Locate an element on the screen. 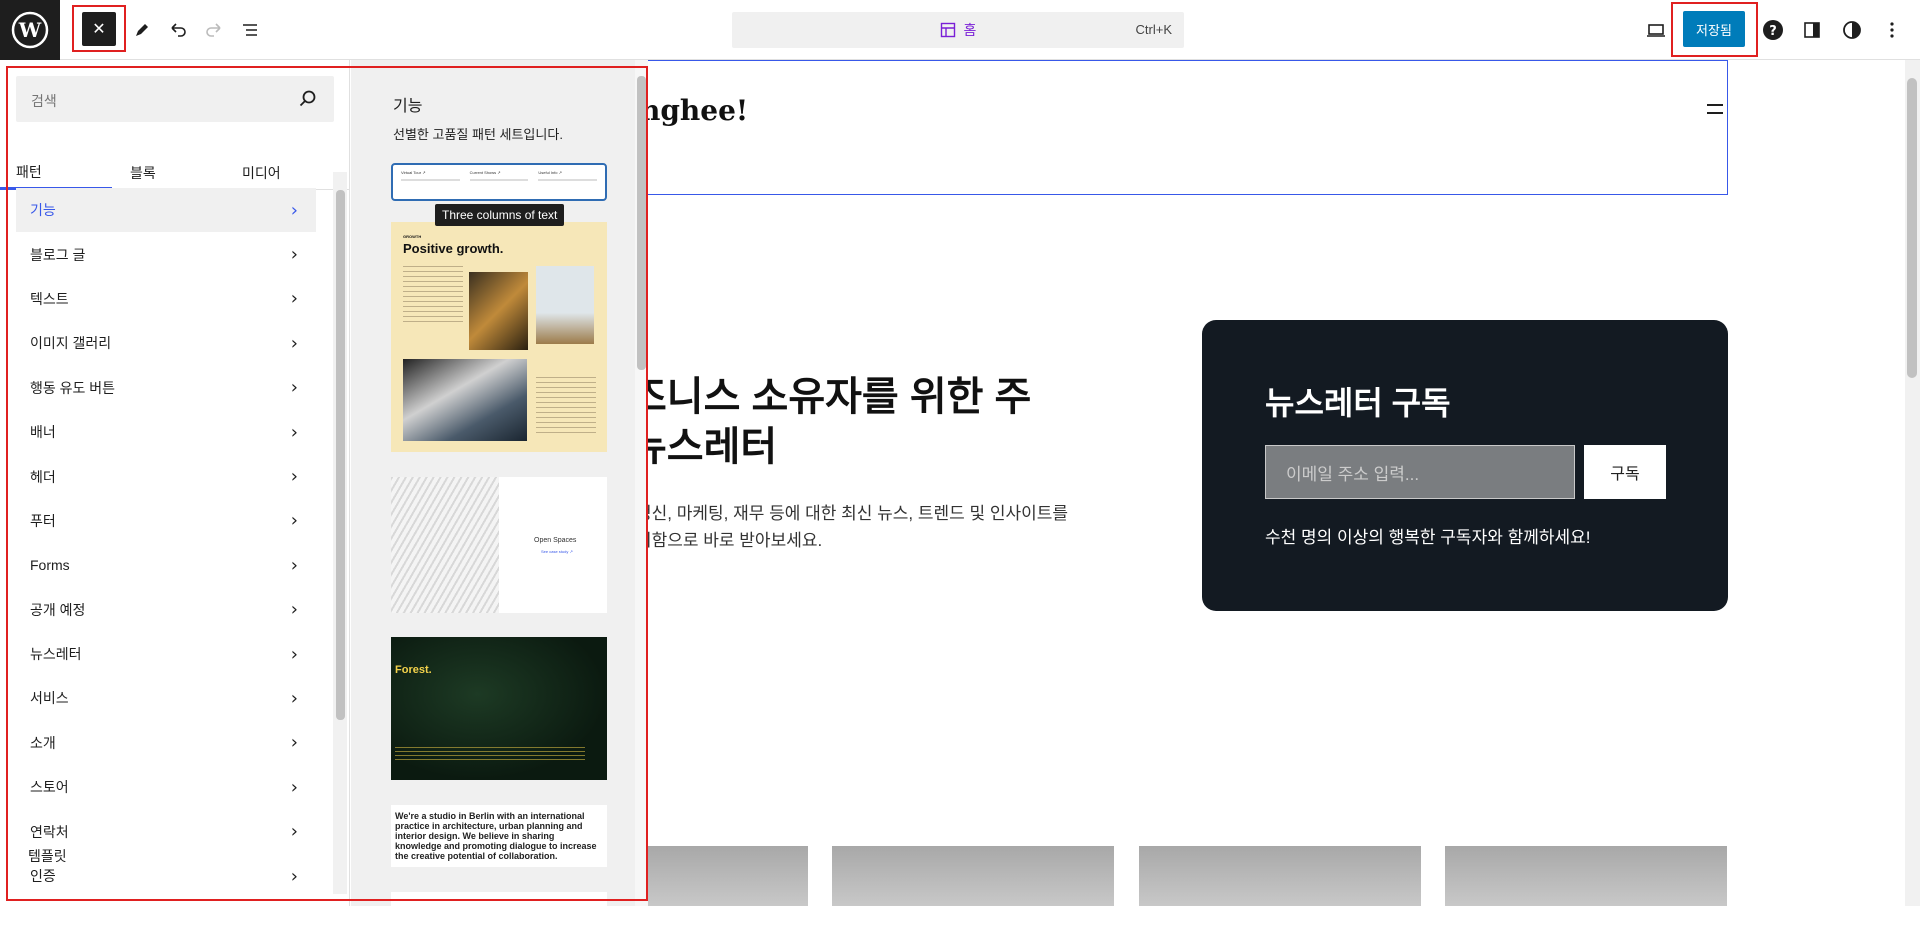 The width and height of the screenshot is (1920, 928). undo-button is located at coordinates (178, 30).